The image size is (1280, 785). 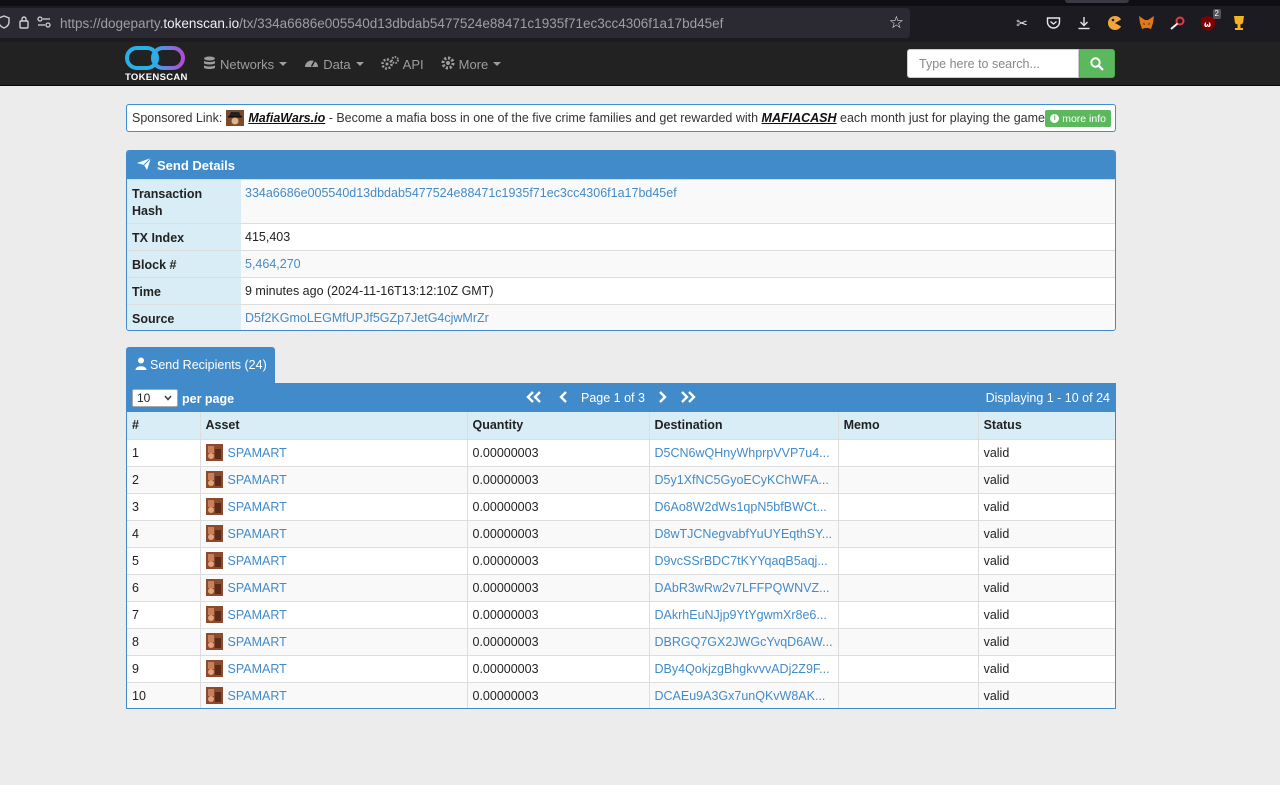 What do you see at coordinates (1130, 22) in the screenshot?
I see `extensions-toolbar: ✂ ω 2` at bounding box center [1130, 22].